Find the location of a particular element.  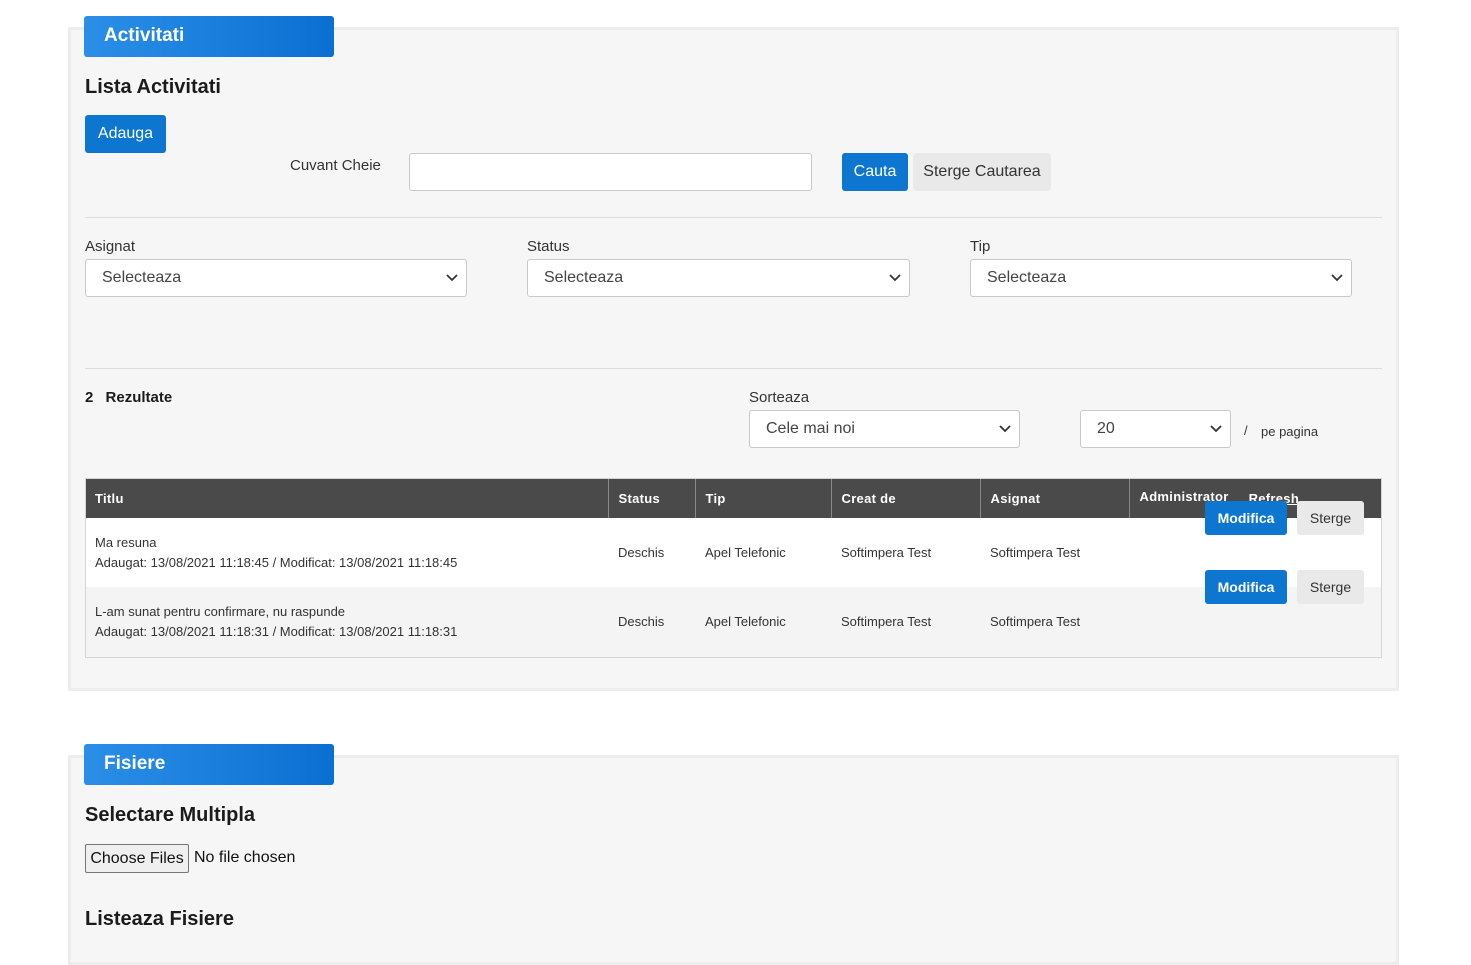

status-select: Selecteaza is located at coordinates (718, 278).